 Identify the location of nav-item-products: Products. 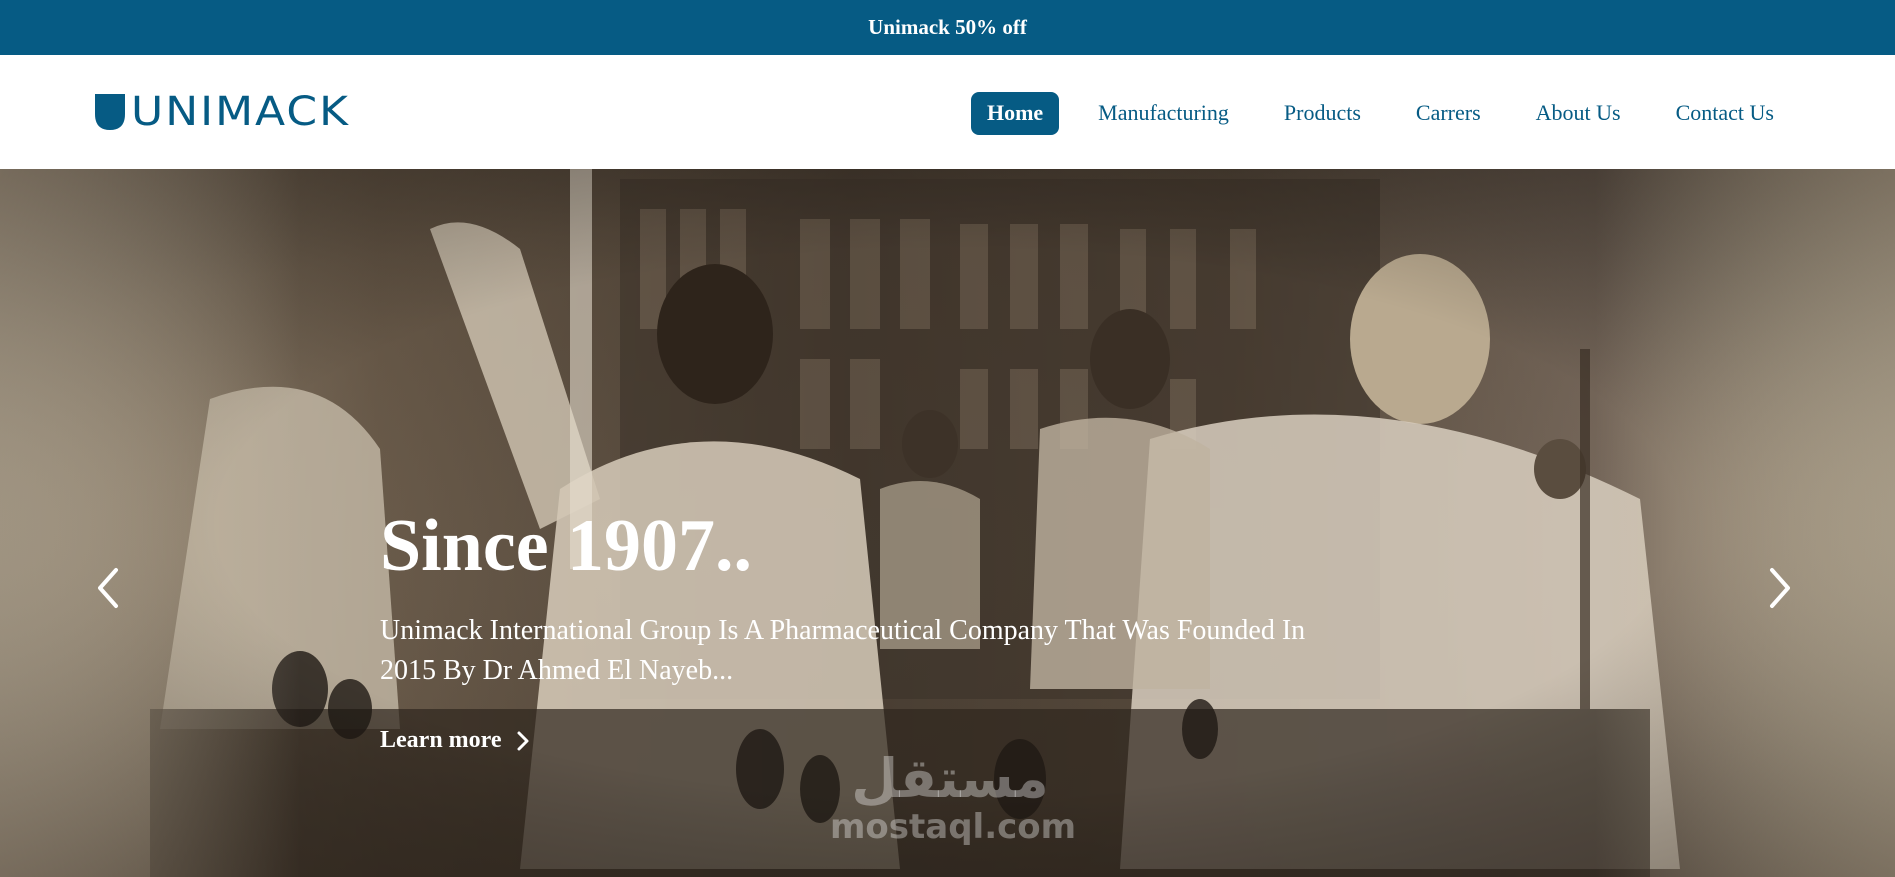
(1322, 113).